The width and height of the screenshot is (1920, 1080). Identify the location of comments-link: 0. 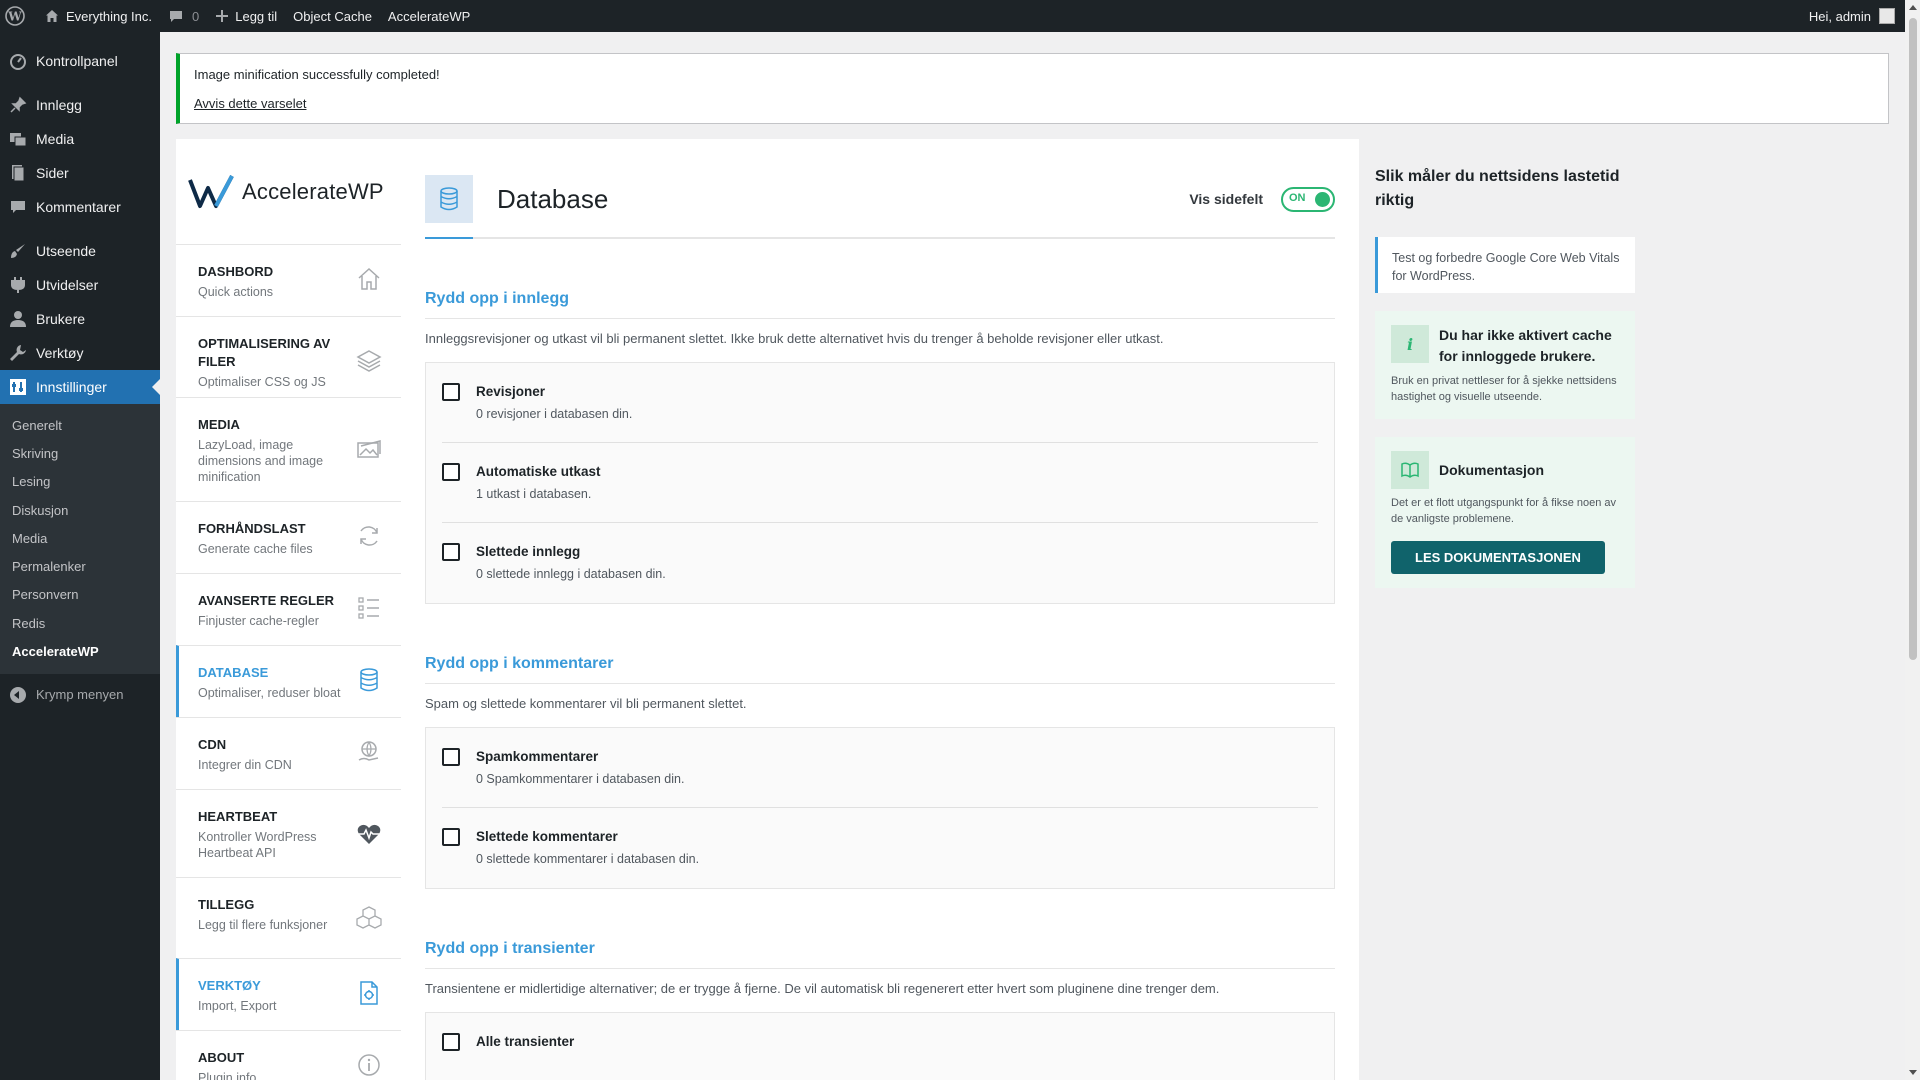
(183, 16).